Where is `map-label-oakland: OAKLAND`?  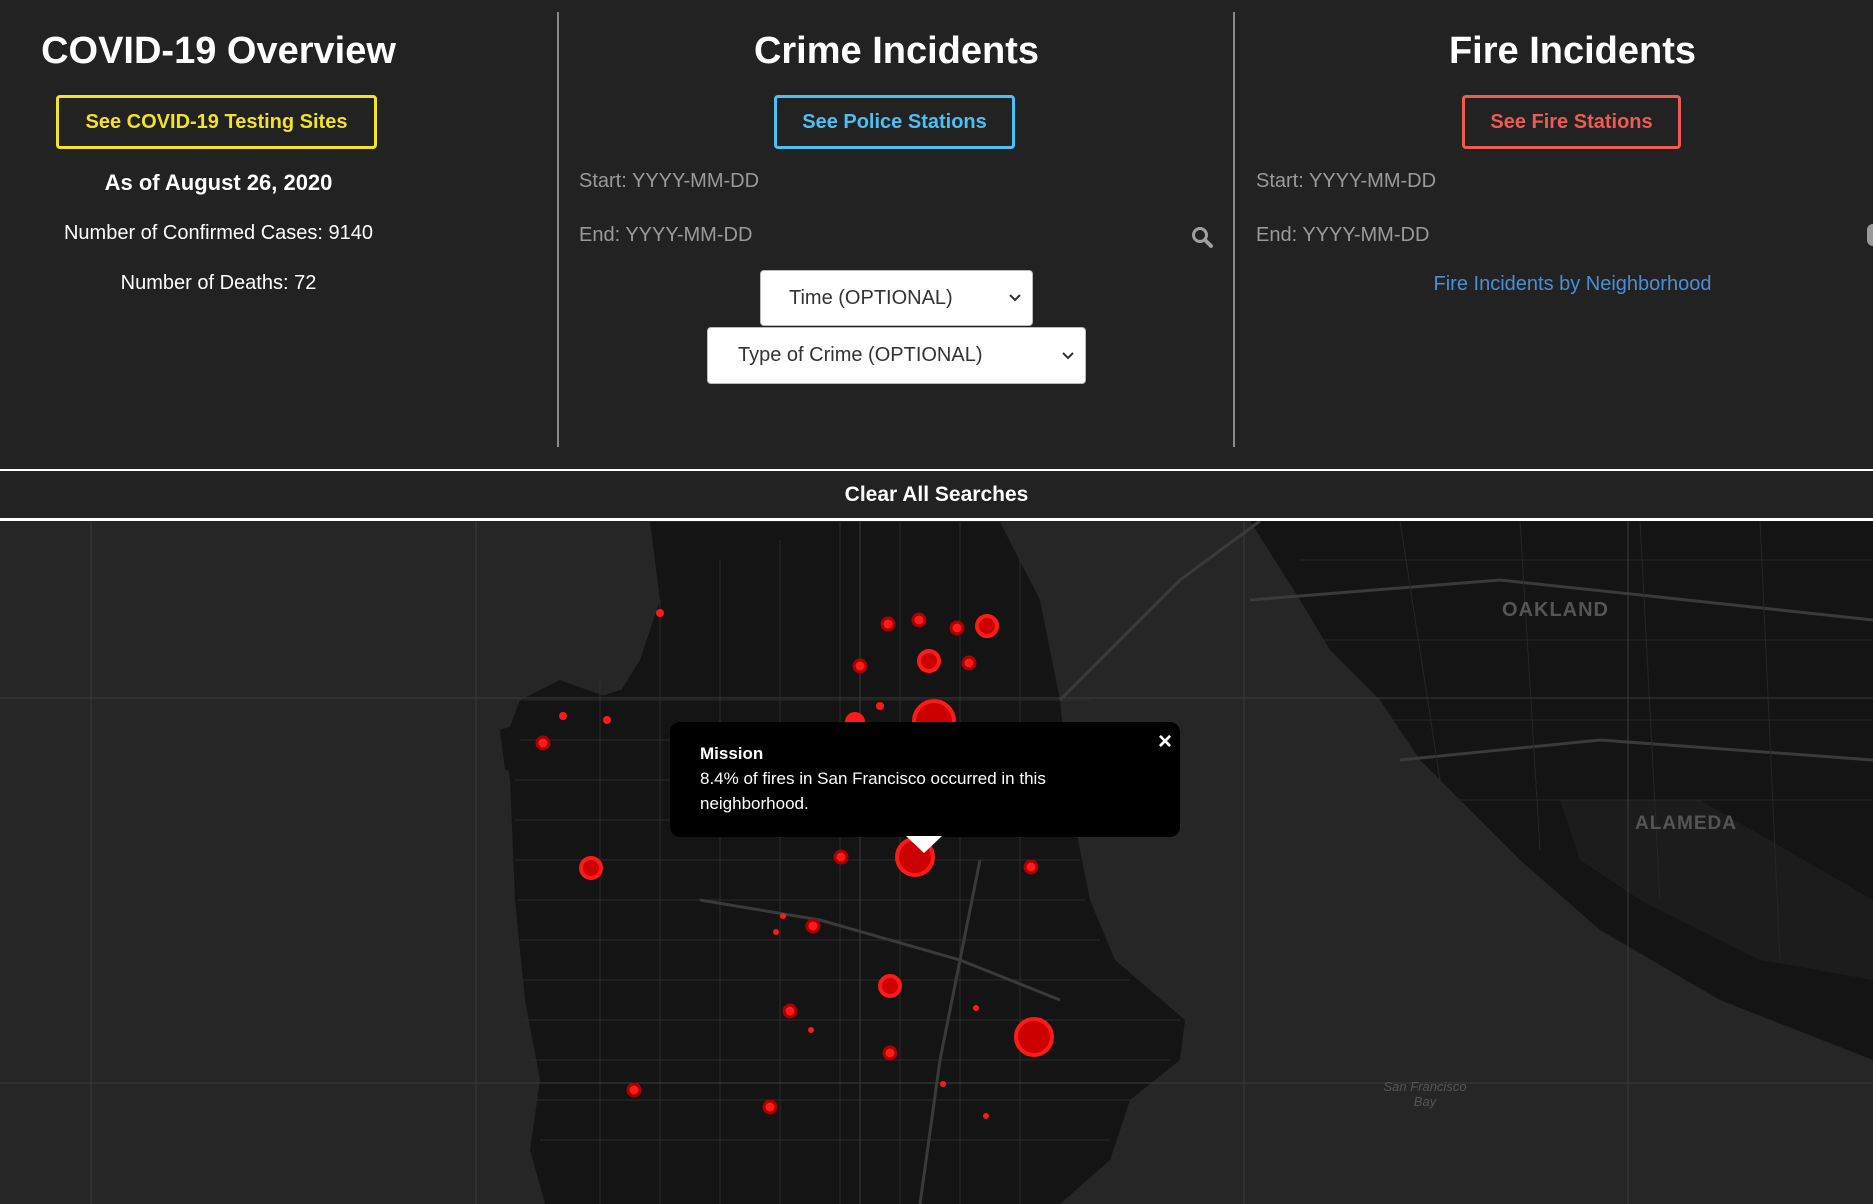 map-label-oakland: OAKLAND is located at coordinates (1555, 610).